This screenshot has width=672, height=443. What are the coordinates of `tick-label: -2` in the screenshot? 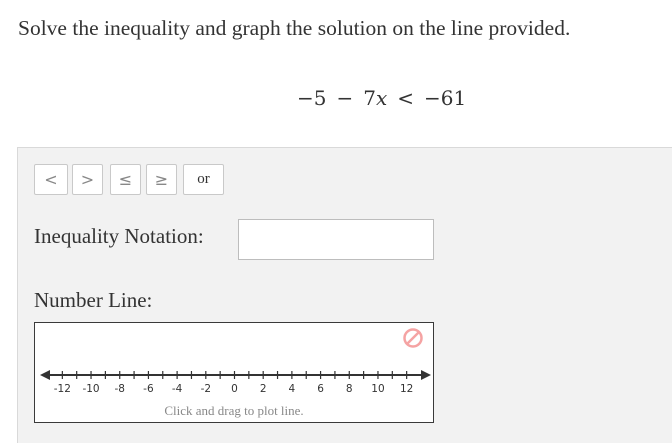 It's located at (206, 389).